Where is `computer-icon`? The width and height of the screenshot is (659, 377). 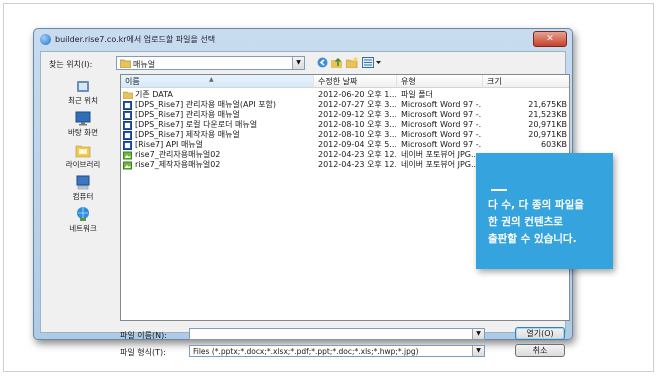
computer-icon is located at coordinates (83, 182).